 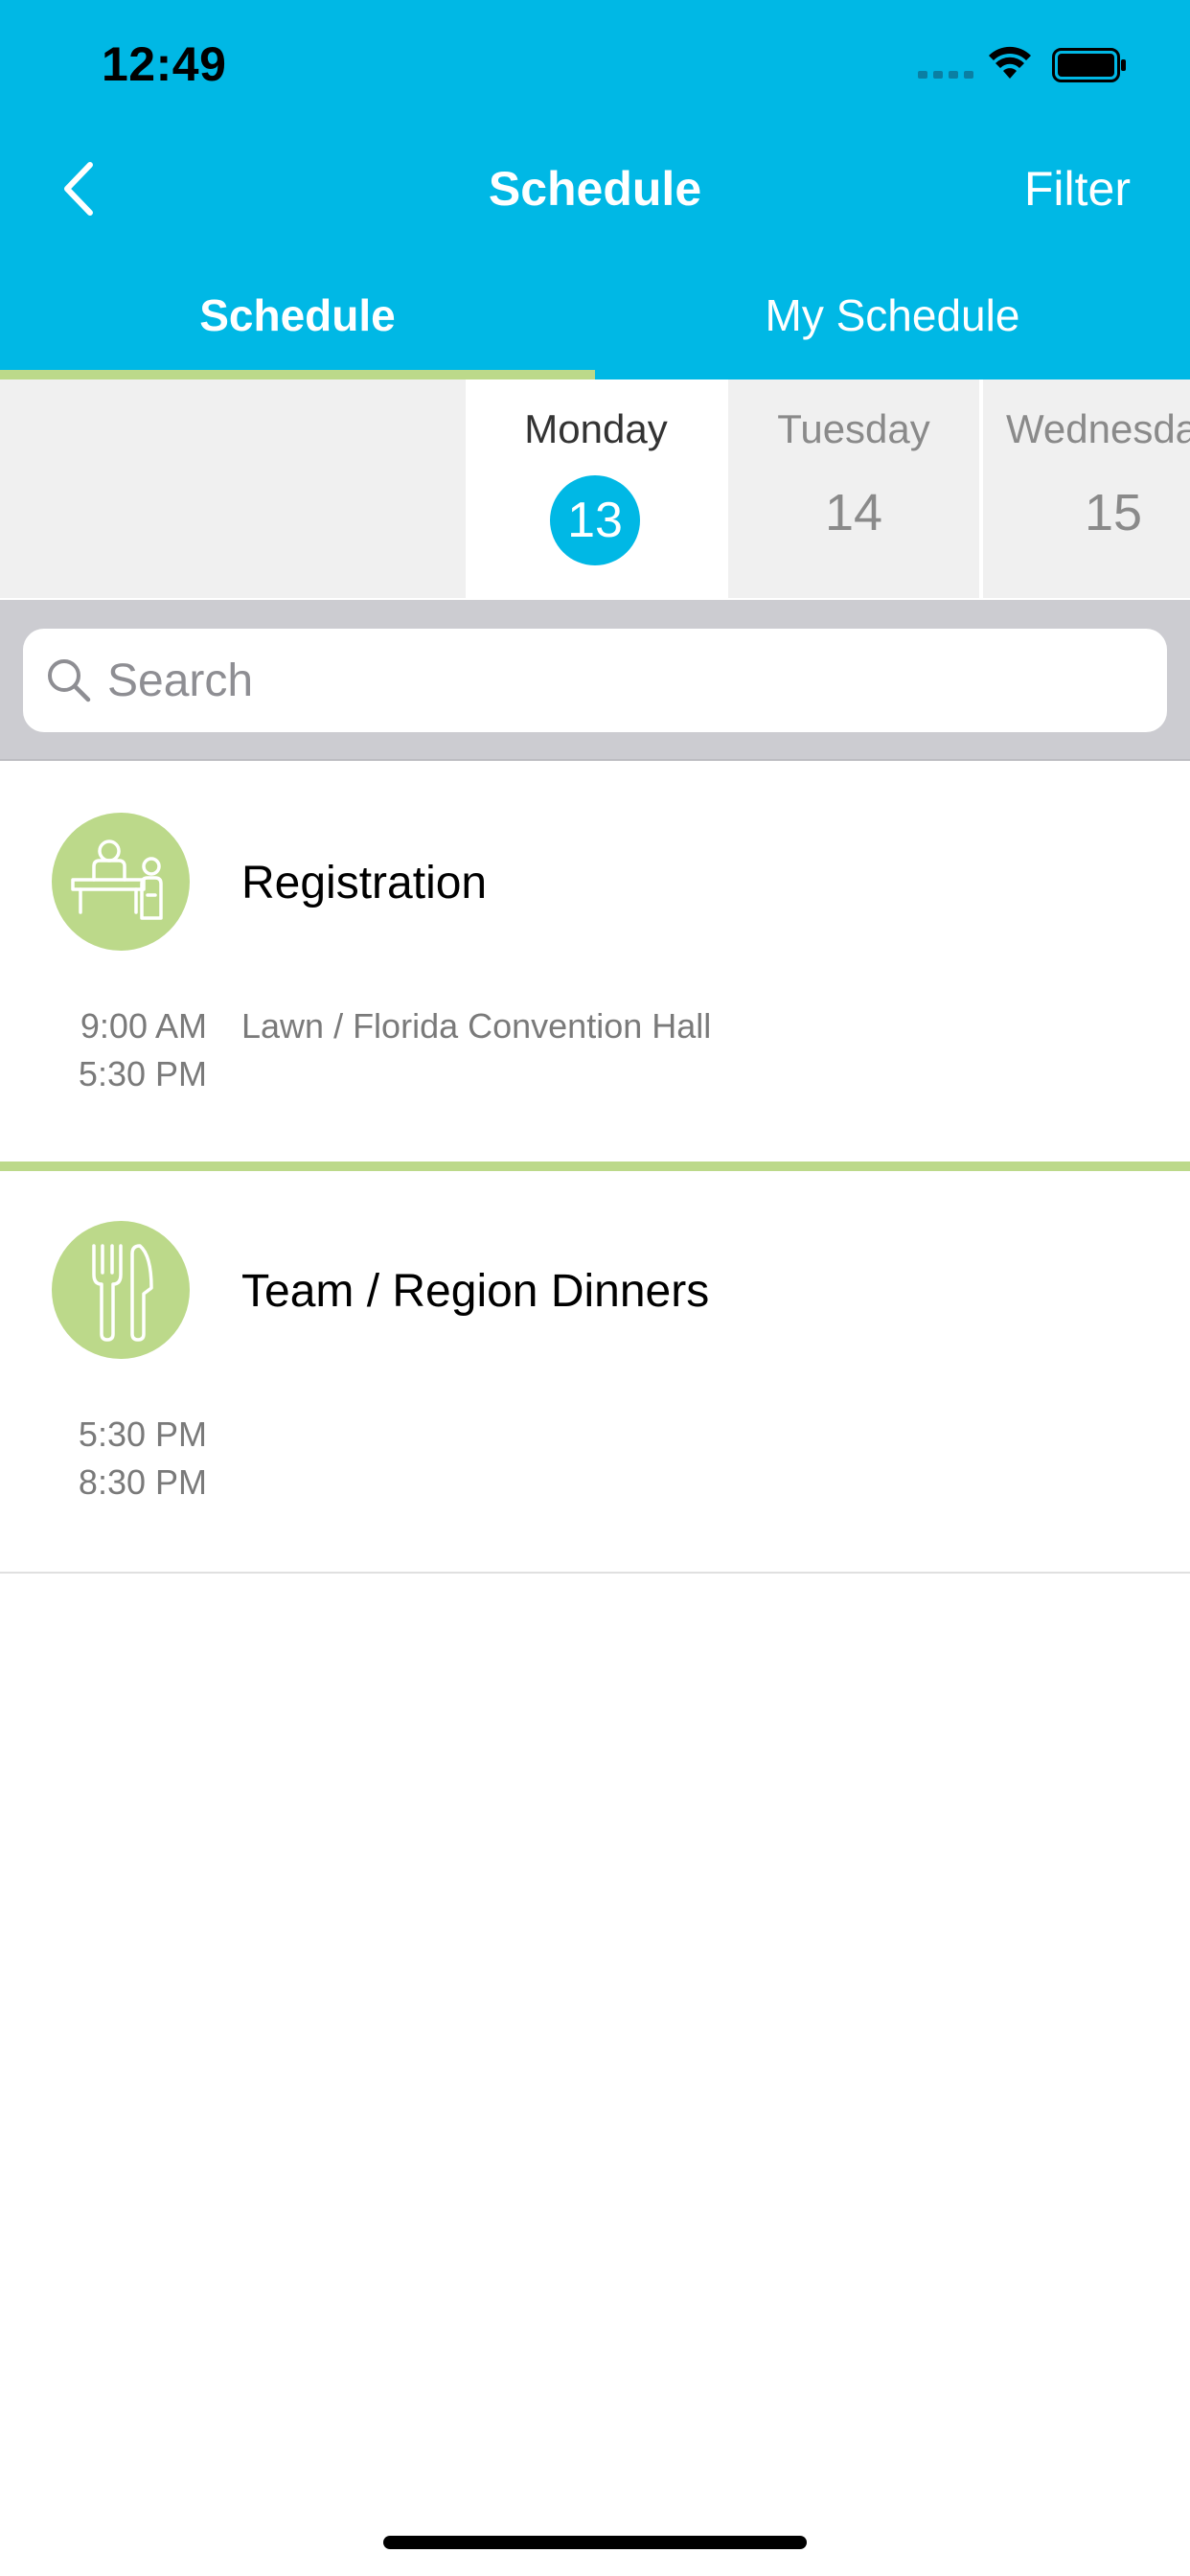 What do you see at coordinates (70, 680) in the screenshot?
I see `search-icon` at bounding box center [70, 680].